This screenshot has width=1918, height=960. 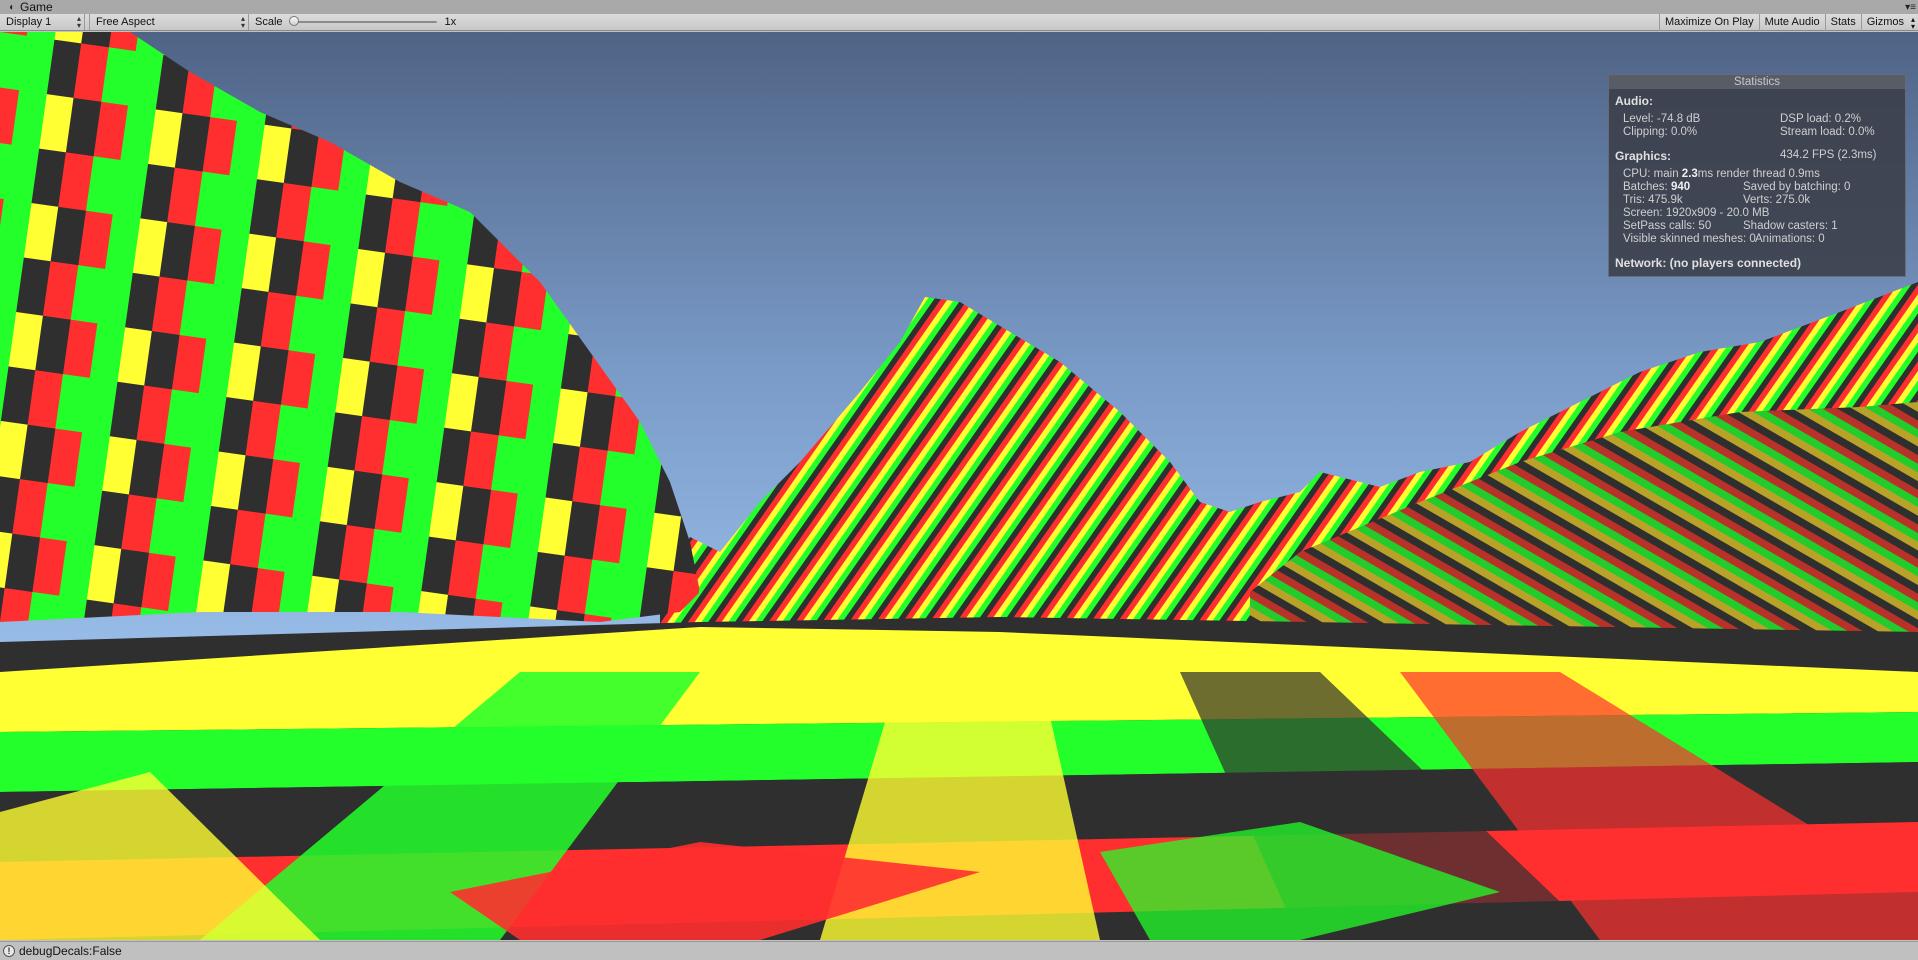 I want to click on status-bar: ! debugDecals:False, so click(x=959, y=950).